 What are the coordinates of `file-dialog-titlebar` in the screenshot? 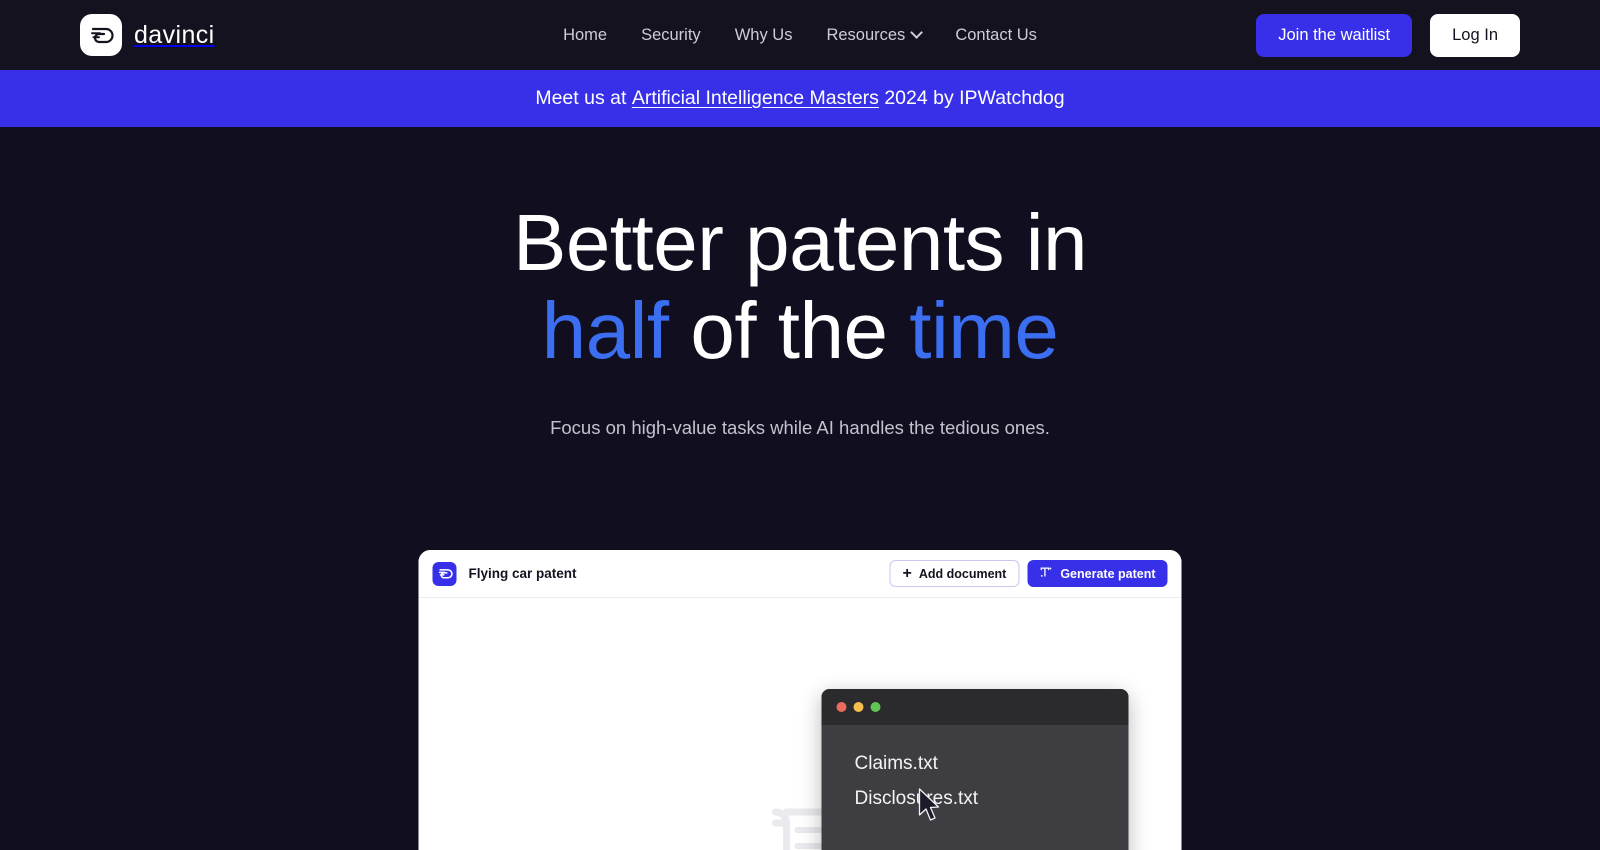 It's located at (975, 707).